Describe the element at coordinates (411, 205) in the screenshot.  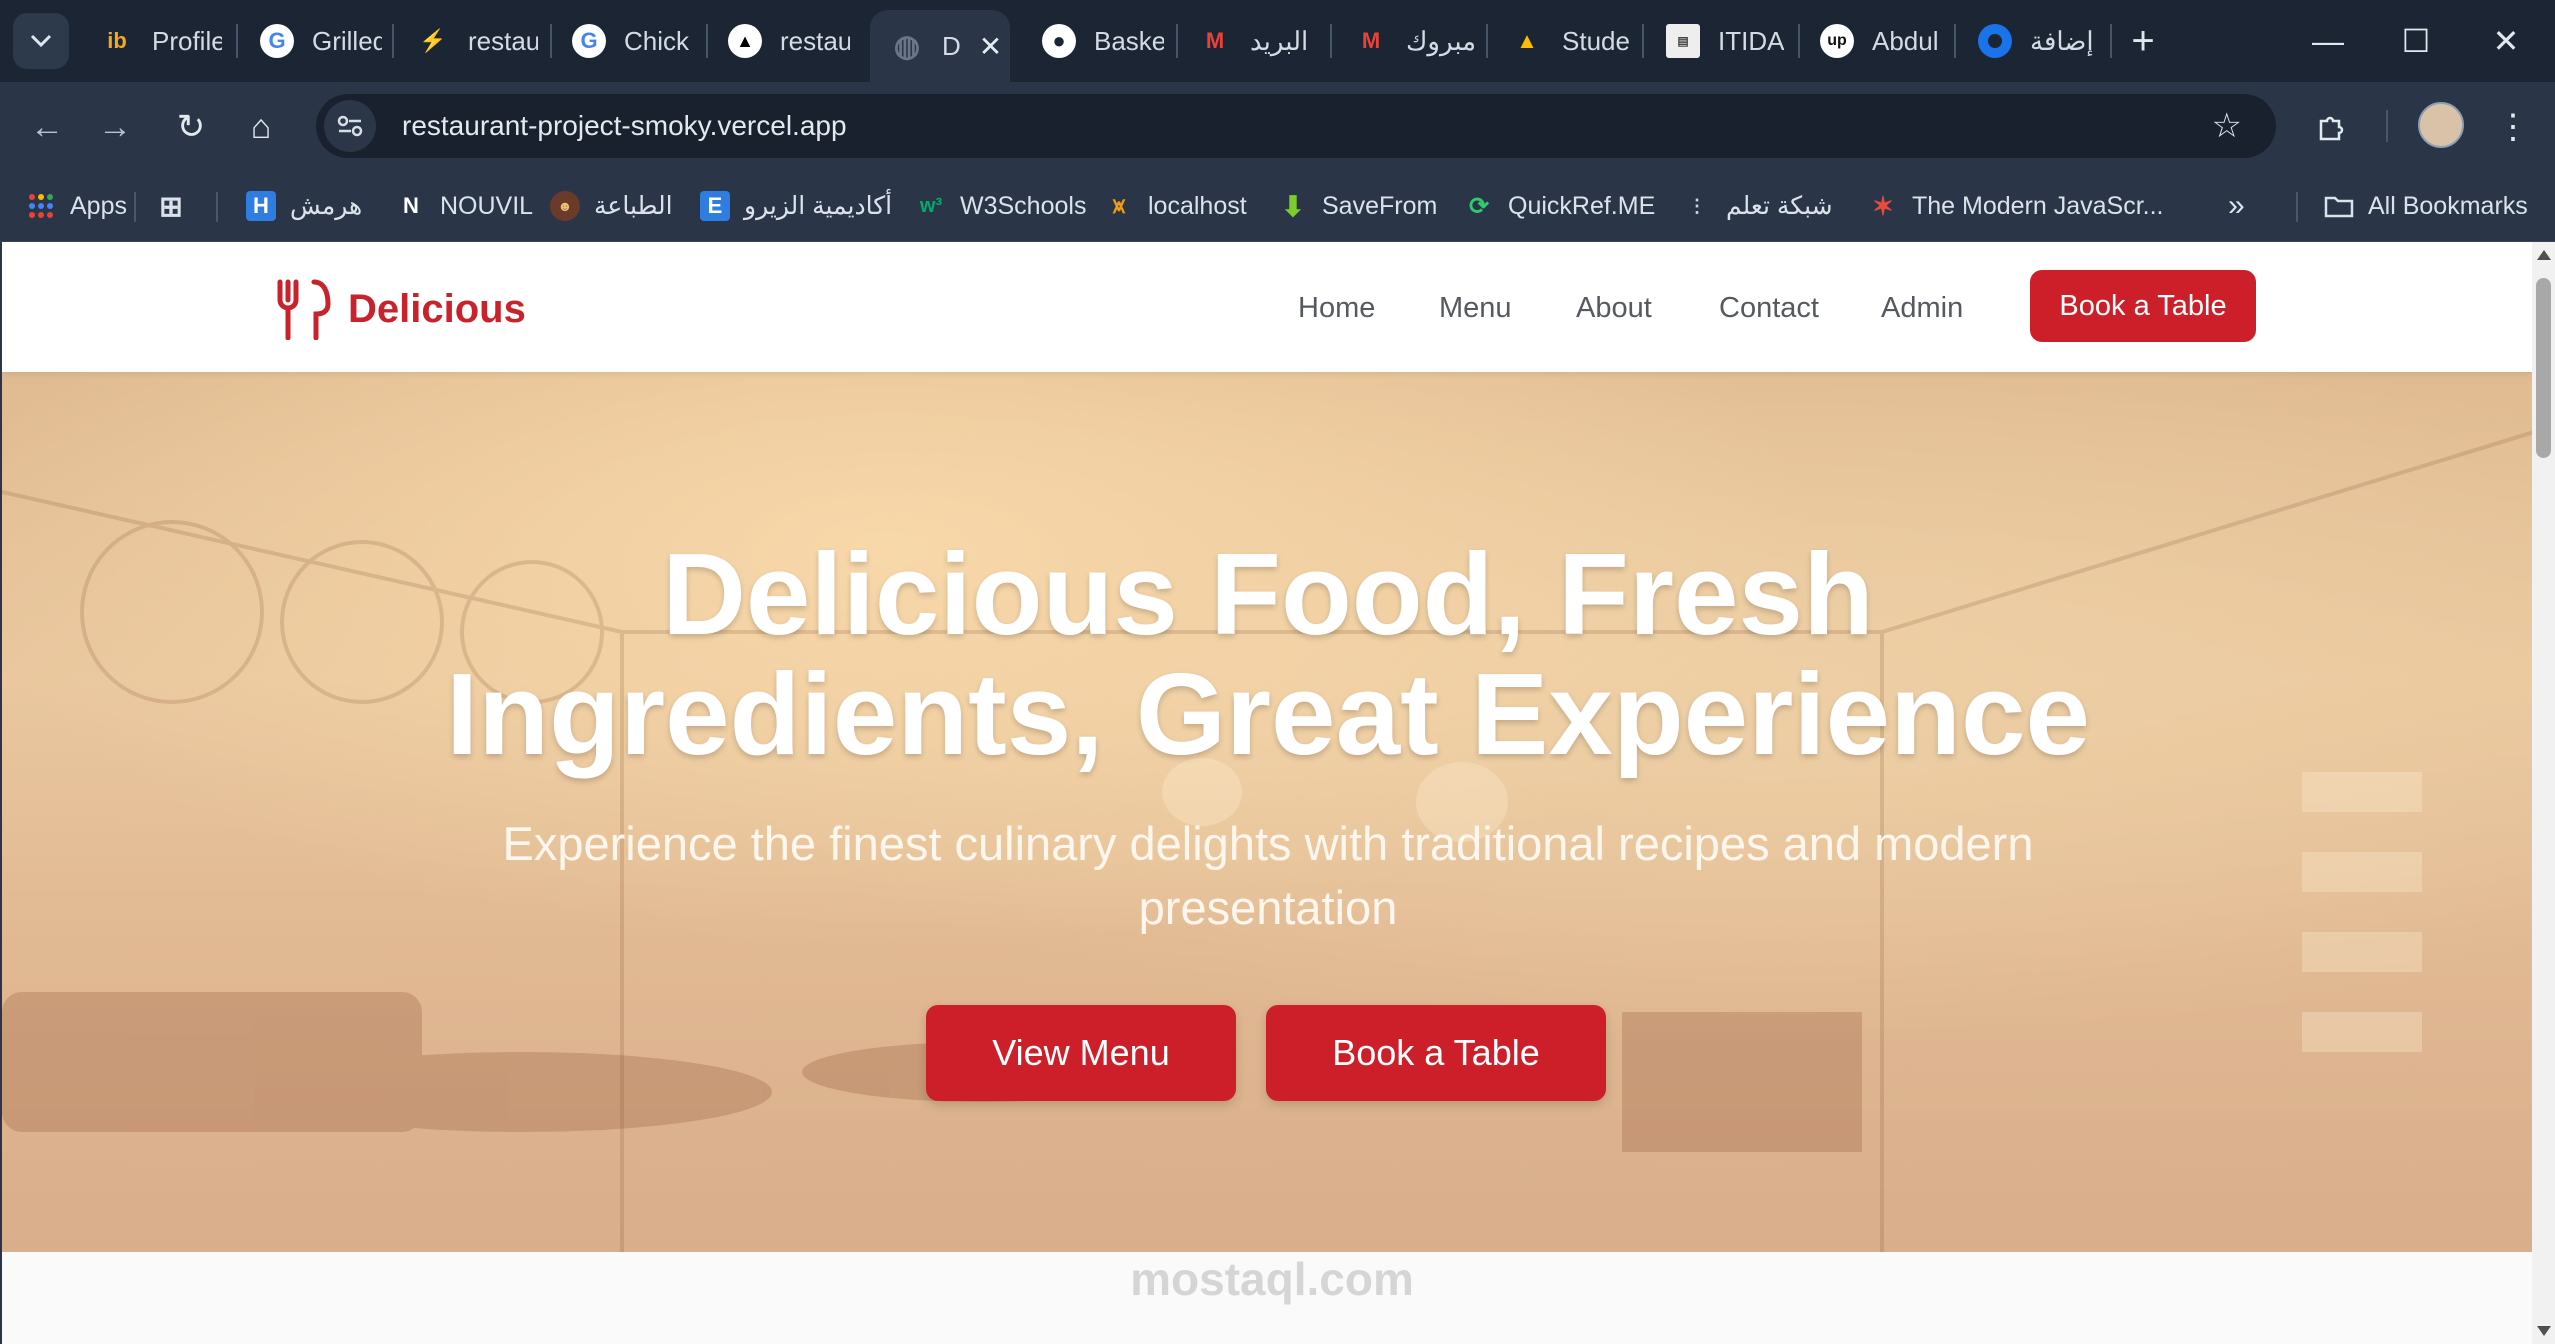
I see `n-icon: N` at that location.